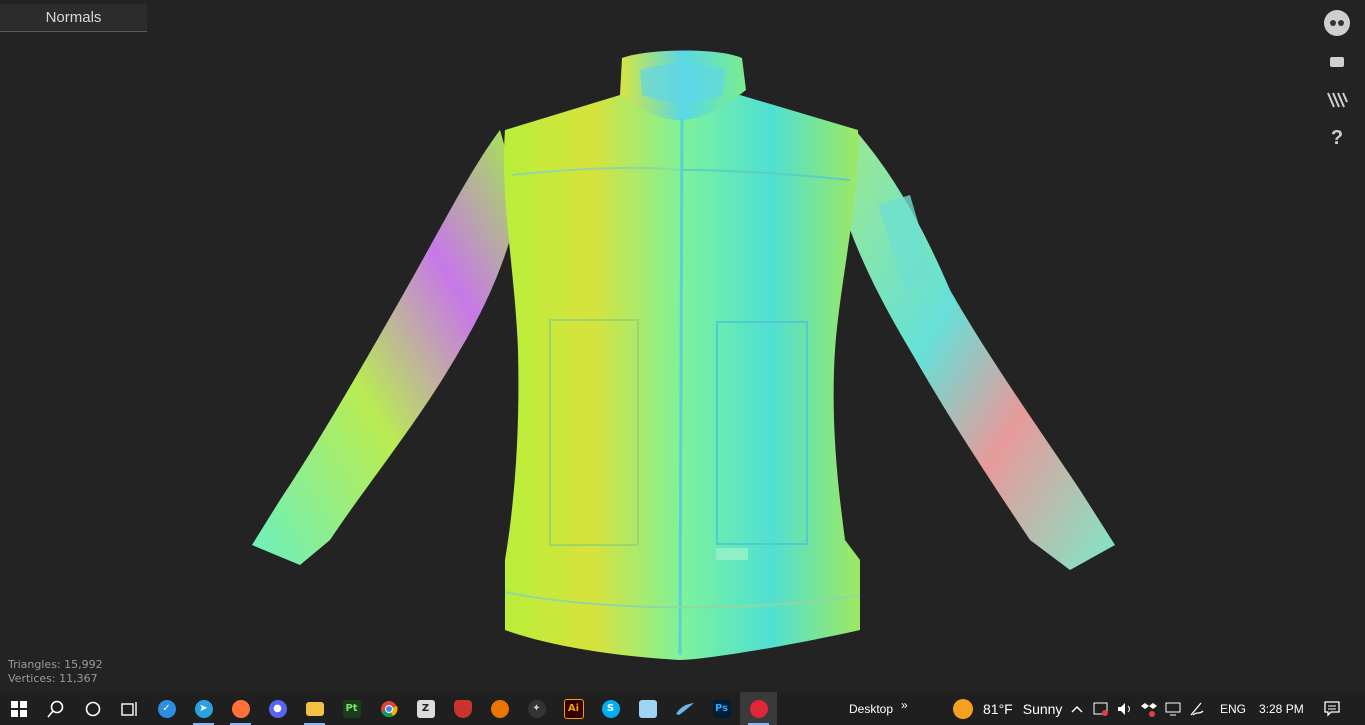 The height and width of the screenshot is (725, 1365). I want to click on weather-condition: Sunny, so click(1042, 708).